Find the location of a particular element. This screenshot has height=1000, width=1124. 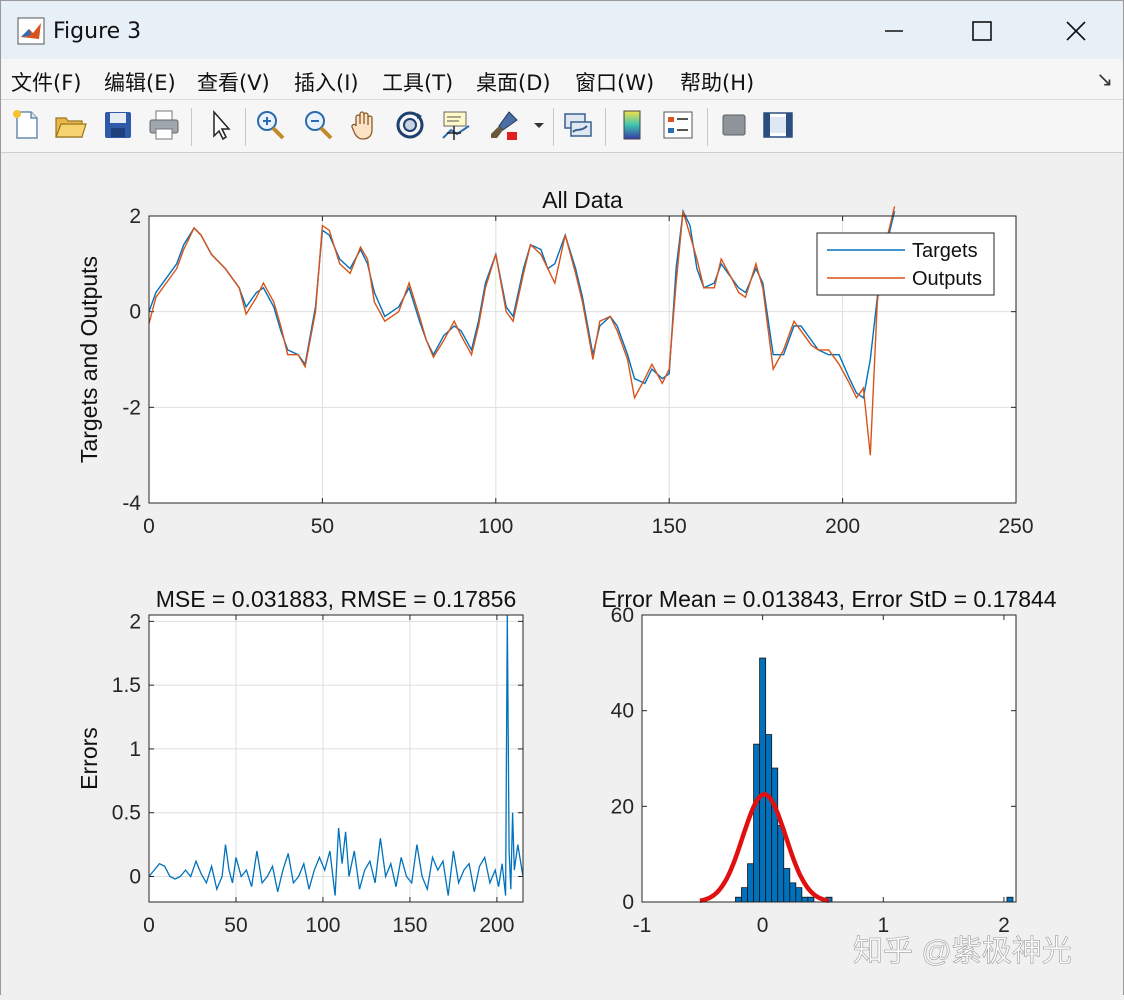

y-axis-label: Targets and Outputs is located at coordinates (89, 359).